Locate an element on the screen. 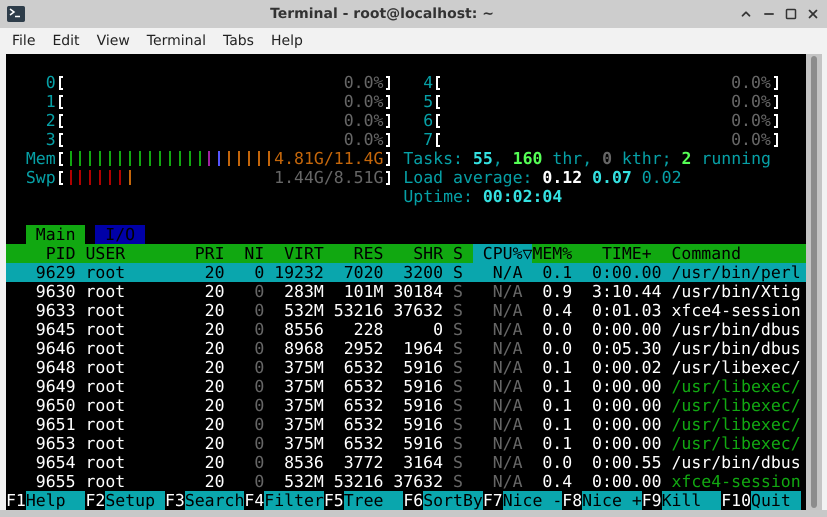 This screenshot has height=517, width=827. function-key-action: Tree is located at coordinates (374, 500).